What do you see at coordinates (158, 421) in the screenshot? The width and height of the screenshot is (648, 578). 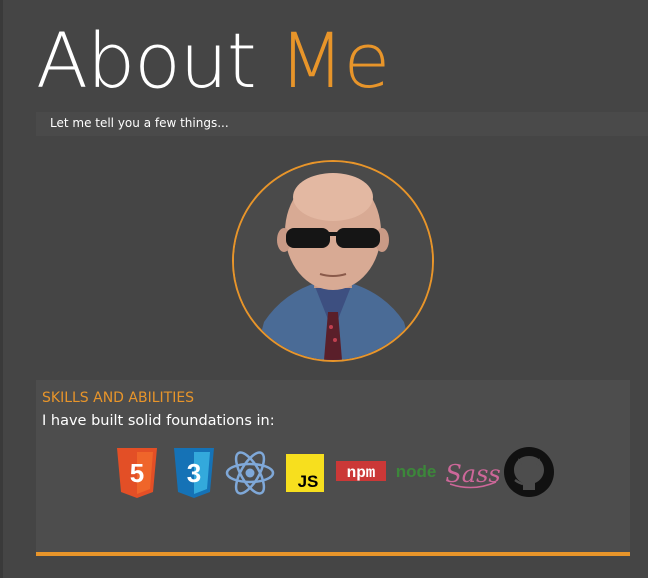 I see `skills-intro-text: I have built solid foundations in:` at bounding box center [158, 421].